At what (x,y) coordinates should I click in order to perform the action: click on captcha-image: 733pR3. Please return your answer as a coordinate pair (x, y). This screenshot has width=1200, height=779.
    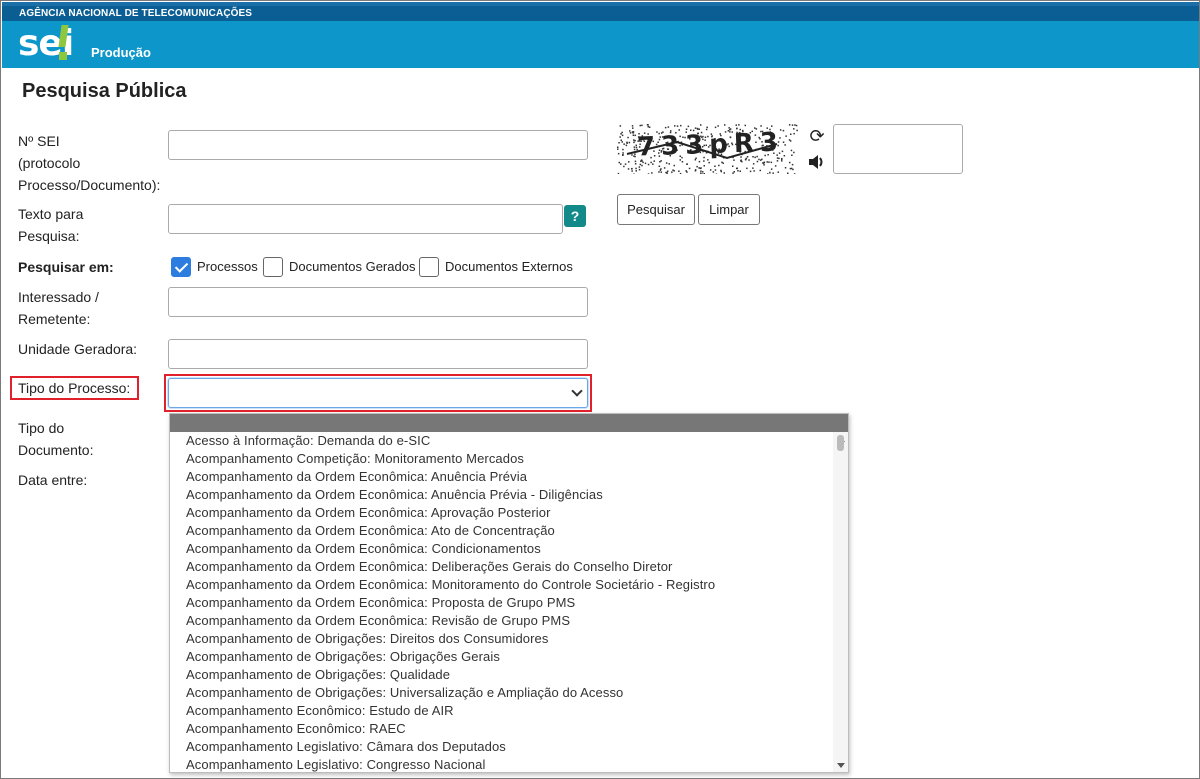
    Looking at the image, I should click on (707, 149).